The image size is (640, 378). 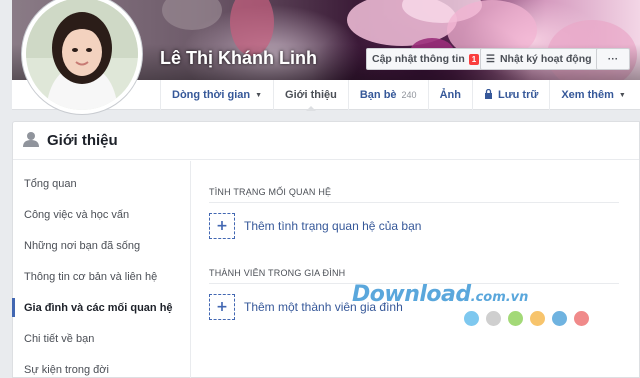 I want to click on tab-more: Xem thêm ▼, so click(x=593, y=95).